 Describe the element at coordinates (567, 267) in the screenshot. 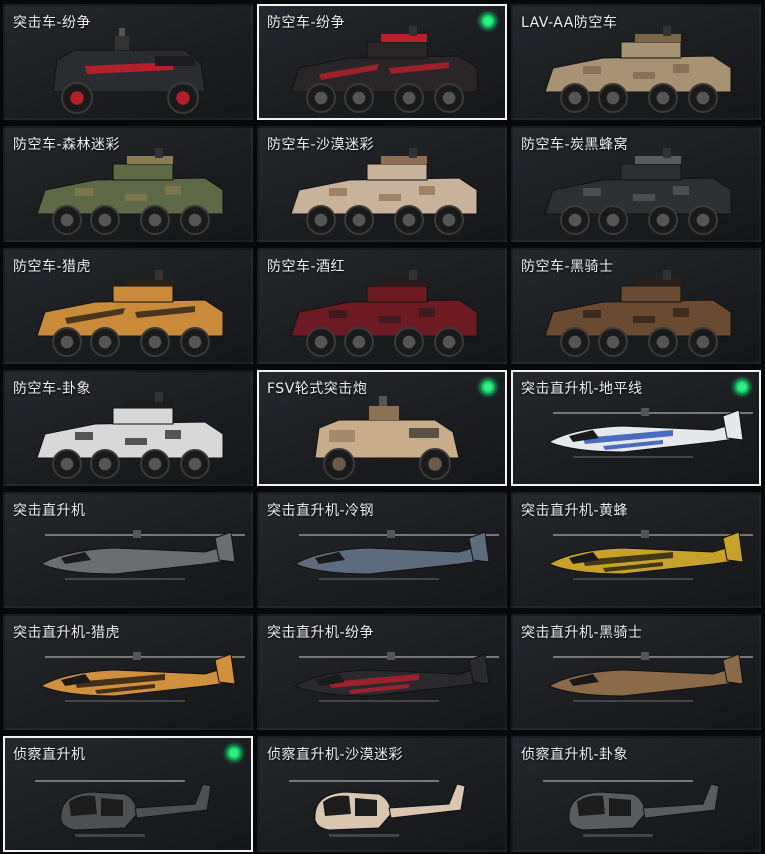

I see `vehicle-skin-name: 防空车-黑骑士` at that location.